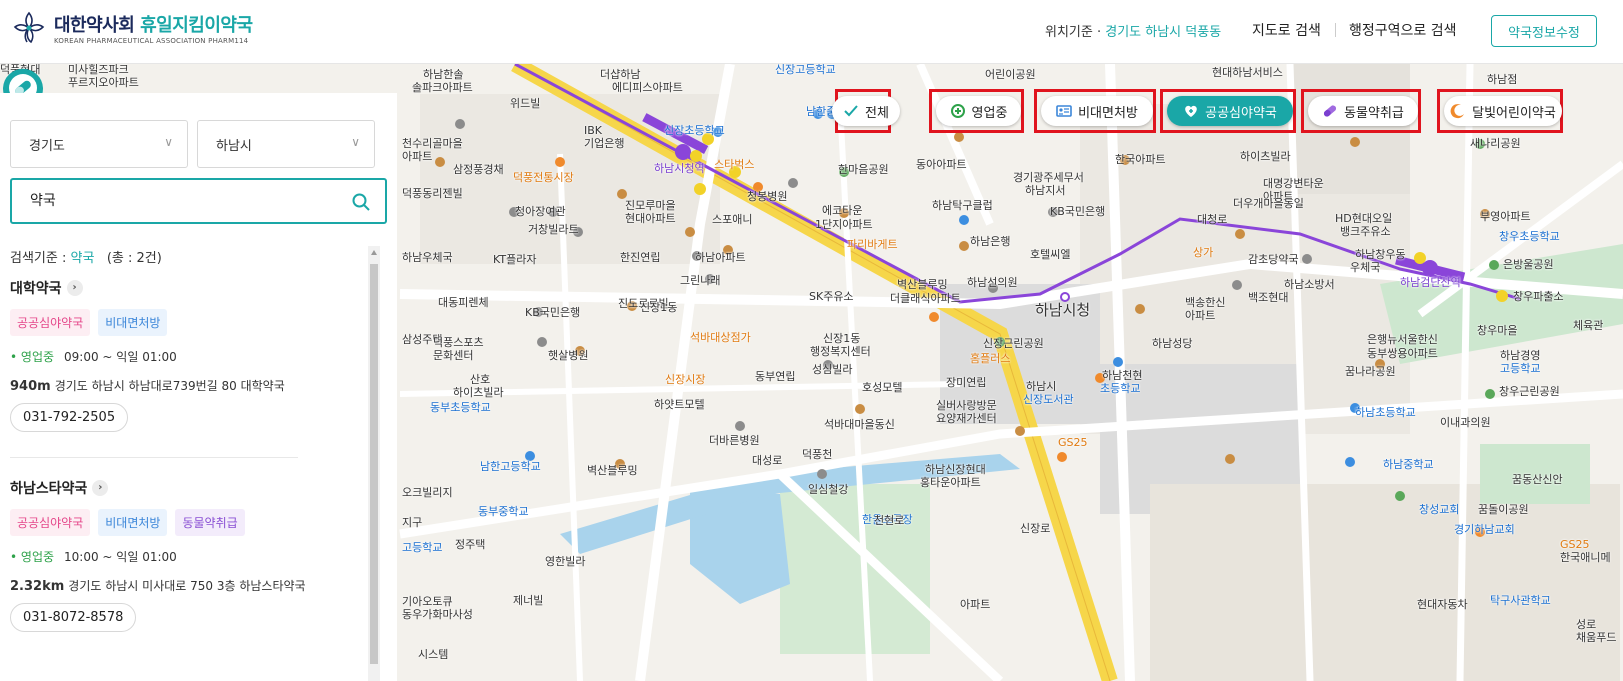  I want to click on map-place-label: 꿈동산신안, so click(1537, 479).